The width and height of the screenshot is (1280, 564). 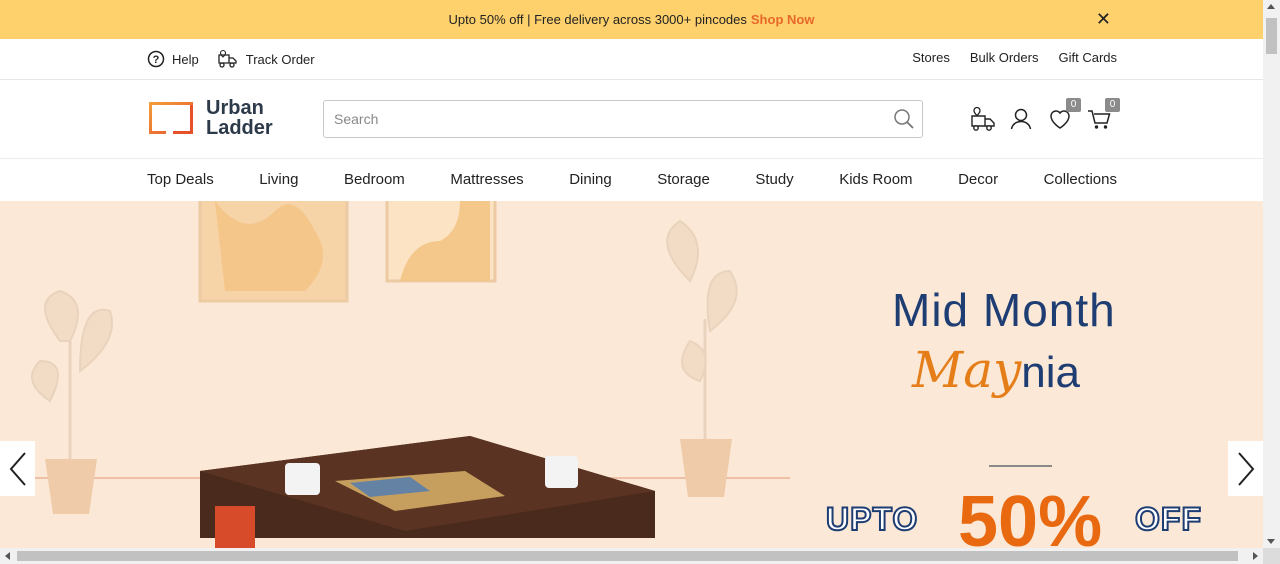 What do you see at coordinates (278, 179) in the screenshot?
I see `nav-item-living: Living` at bounding box center [278, 179].